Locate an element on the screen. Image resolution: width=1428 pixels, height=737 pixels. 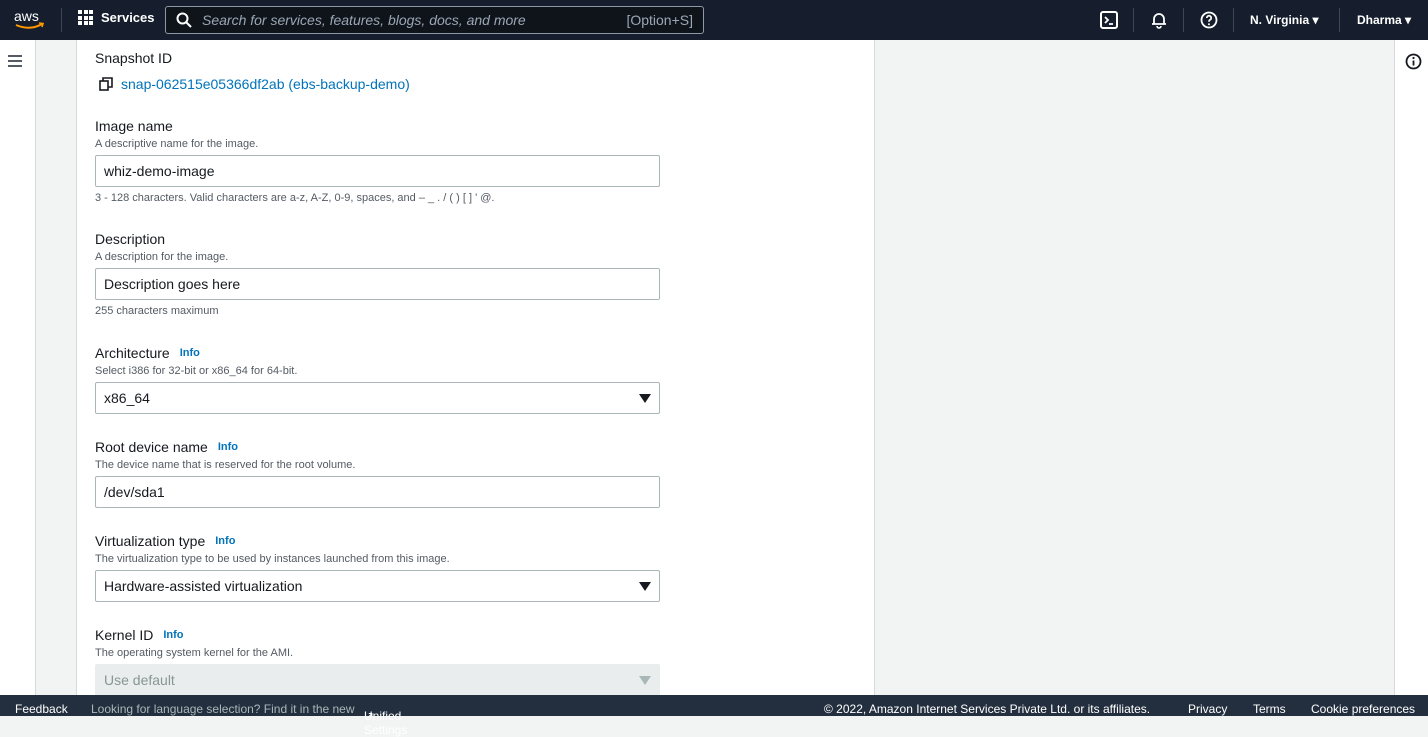
field-label: Image name is located at coordinates (134, 126).